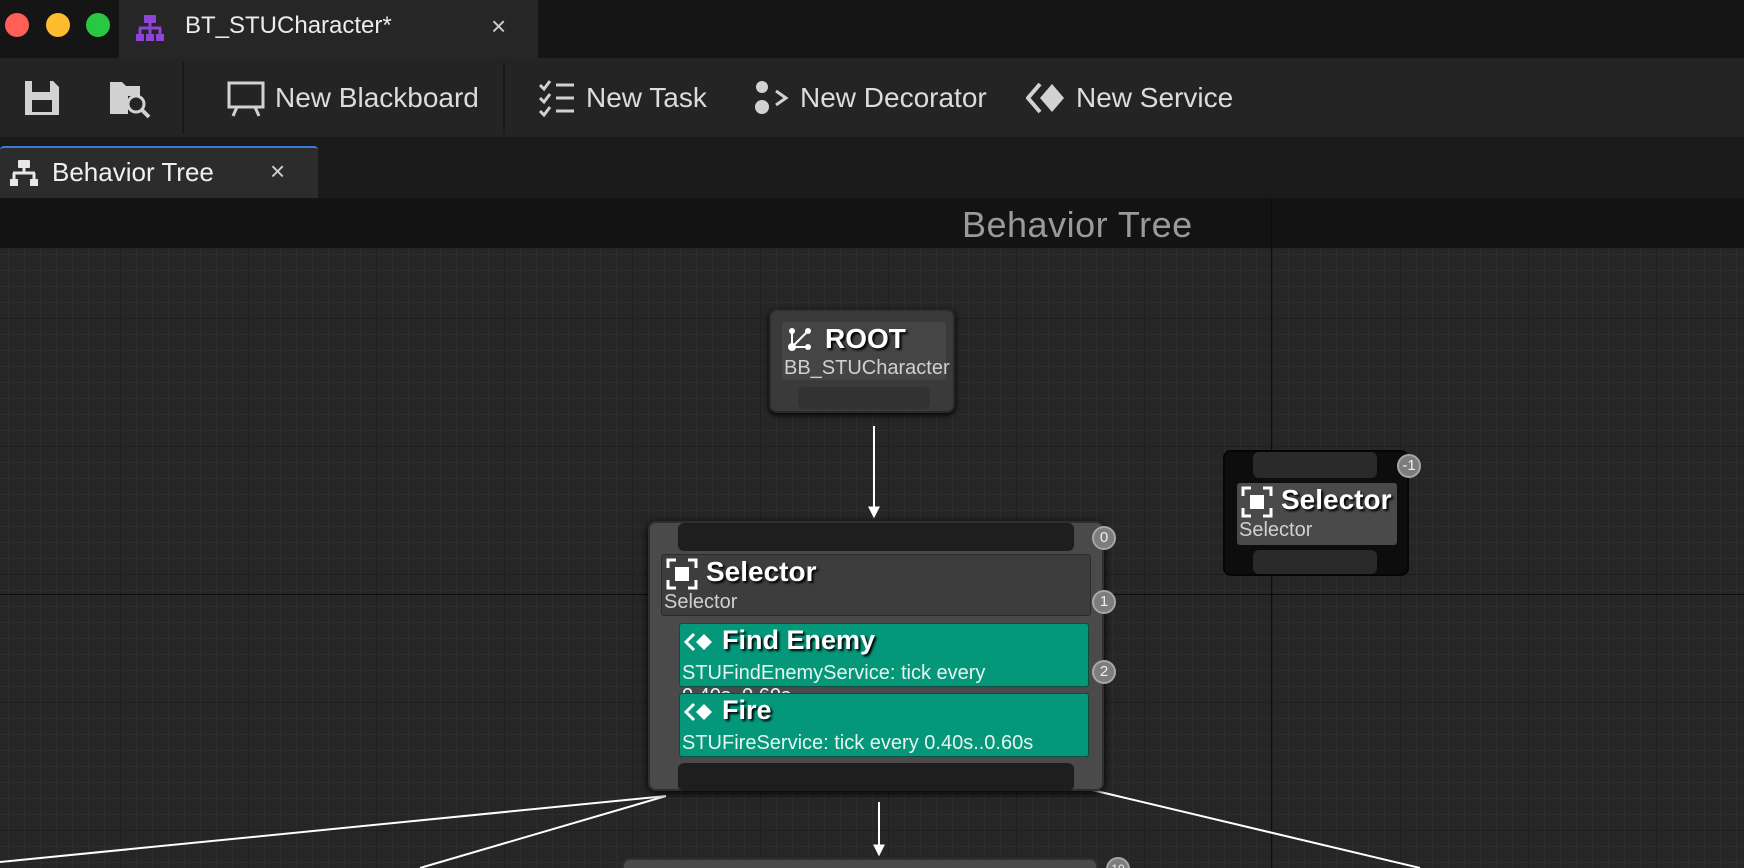 The image size is (1744, 868). I want to click on root-node: ROOT BB_STUCharacter, so click(862, 361).